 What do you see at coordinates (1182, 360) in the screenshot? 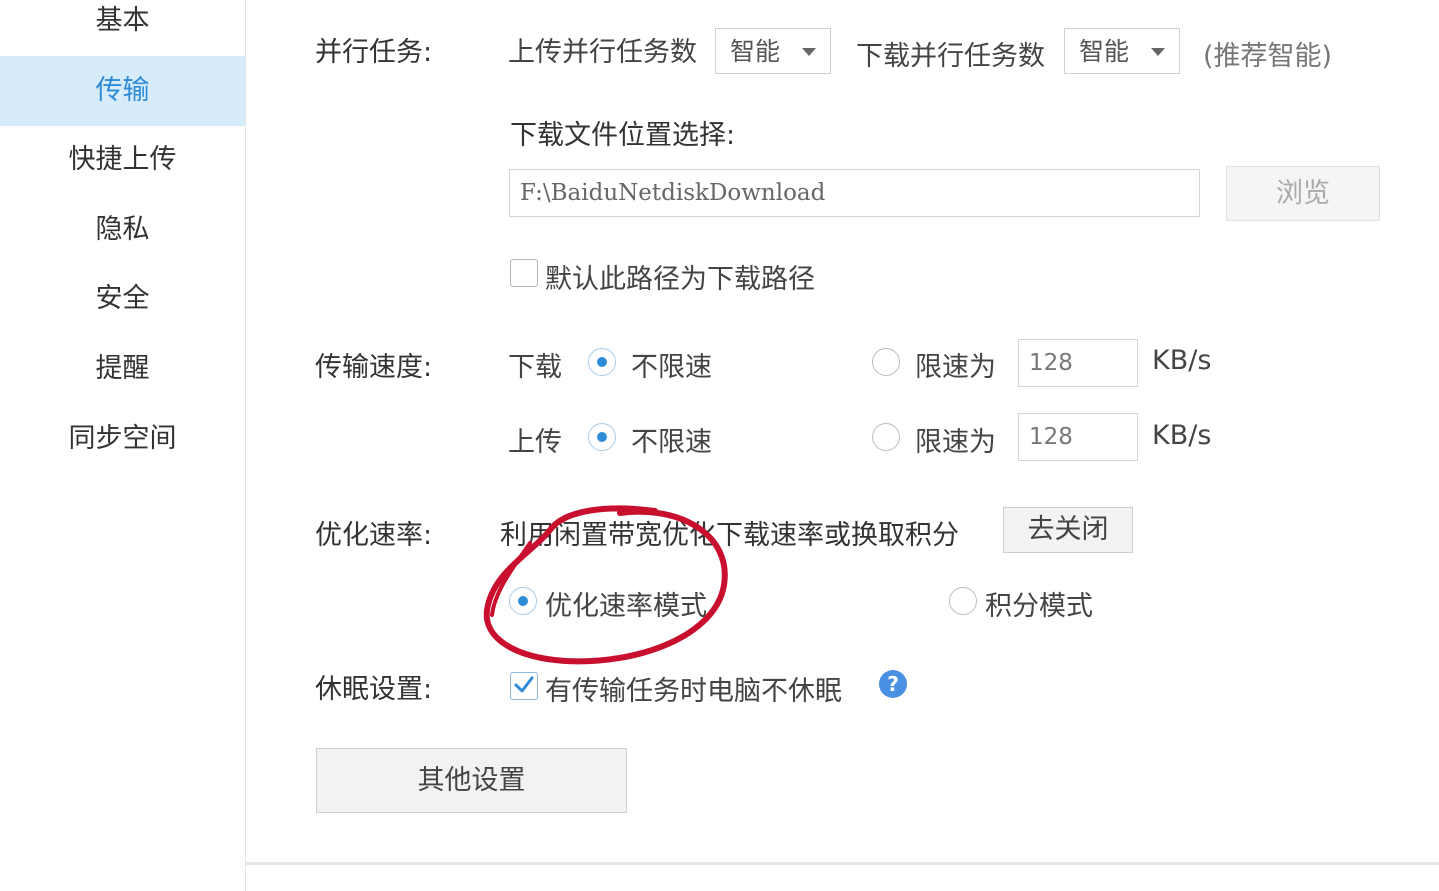
I see `download-limit-unit: KB/s` at bounding box center [1182, 360].